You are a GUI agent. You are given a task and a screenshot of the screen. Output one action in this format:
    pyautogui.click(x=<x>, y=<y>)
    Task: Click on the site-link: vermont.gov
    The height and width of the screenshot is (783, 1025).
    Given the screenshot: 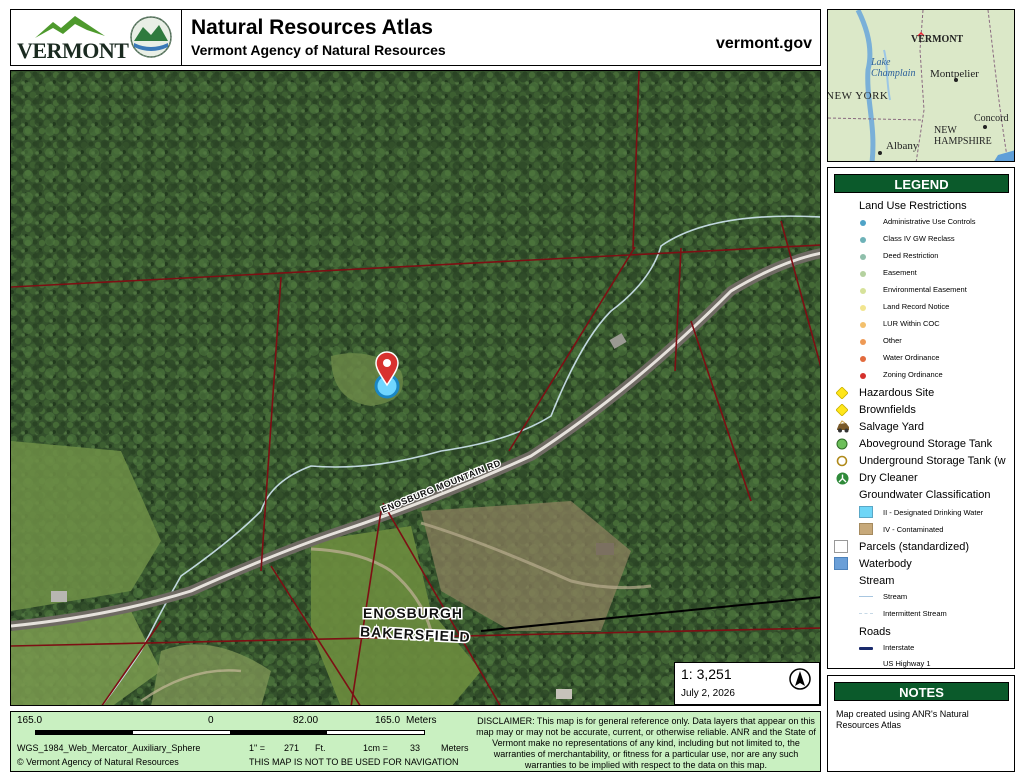 What is the action you would take?
    pyautogui.click(x=764, y=44)
    